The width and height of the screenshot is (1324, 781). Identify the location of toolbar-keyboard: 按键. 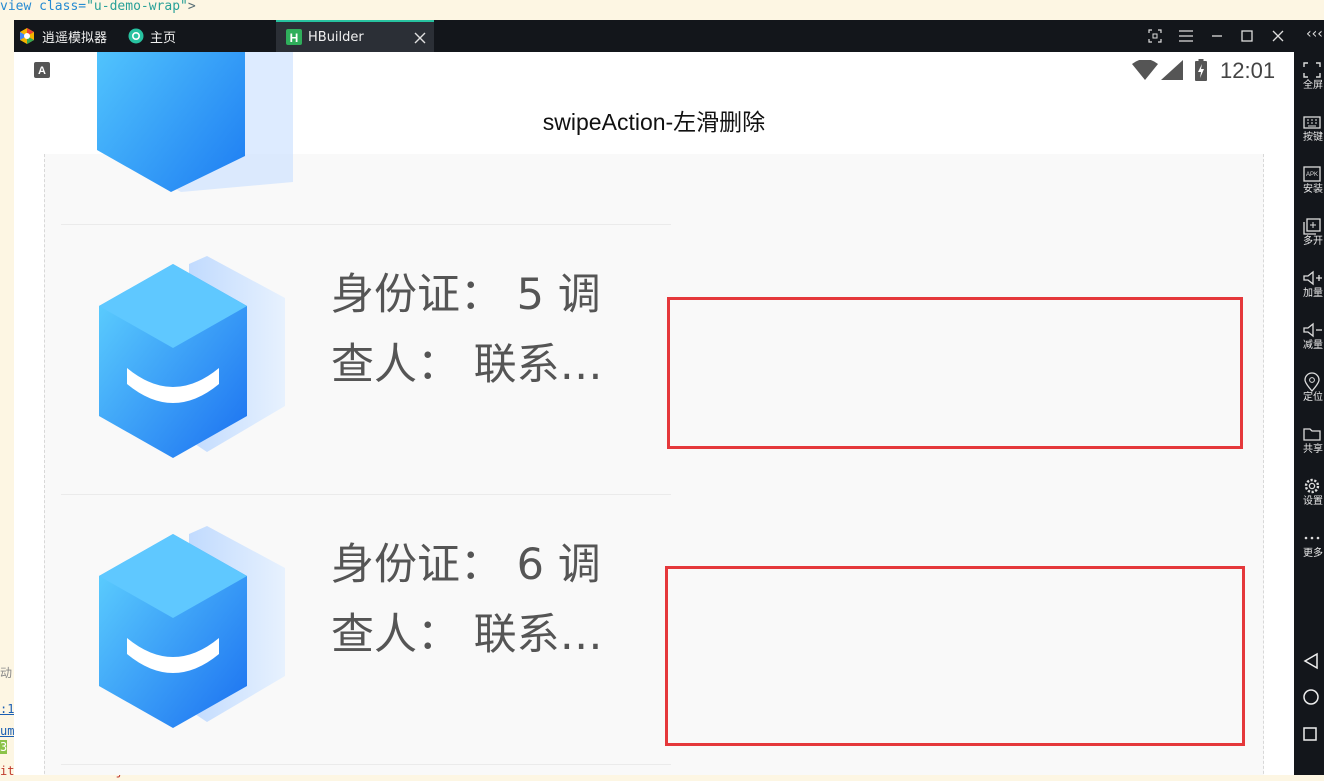
(1309, 128).